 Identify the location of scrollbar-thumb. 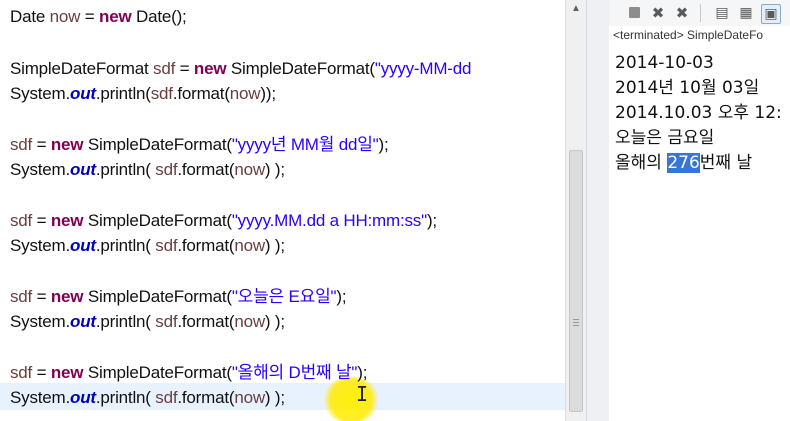
(576, 281).